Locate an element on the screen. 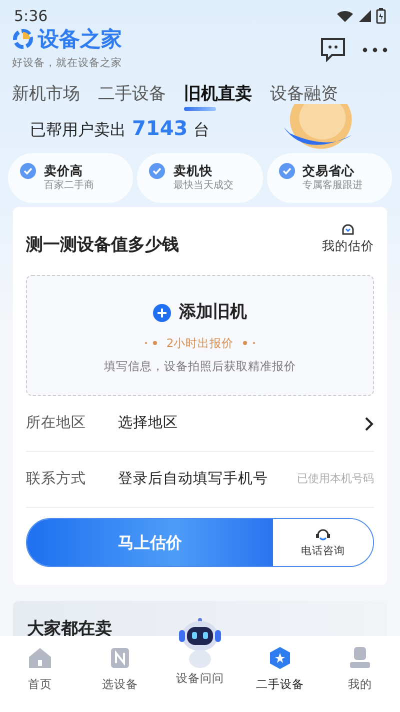  app-name: 设备之家 is located at coordinates (80, 39).